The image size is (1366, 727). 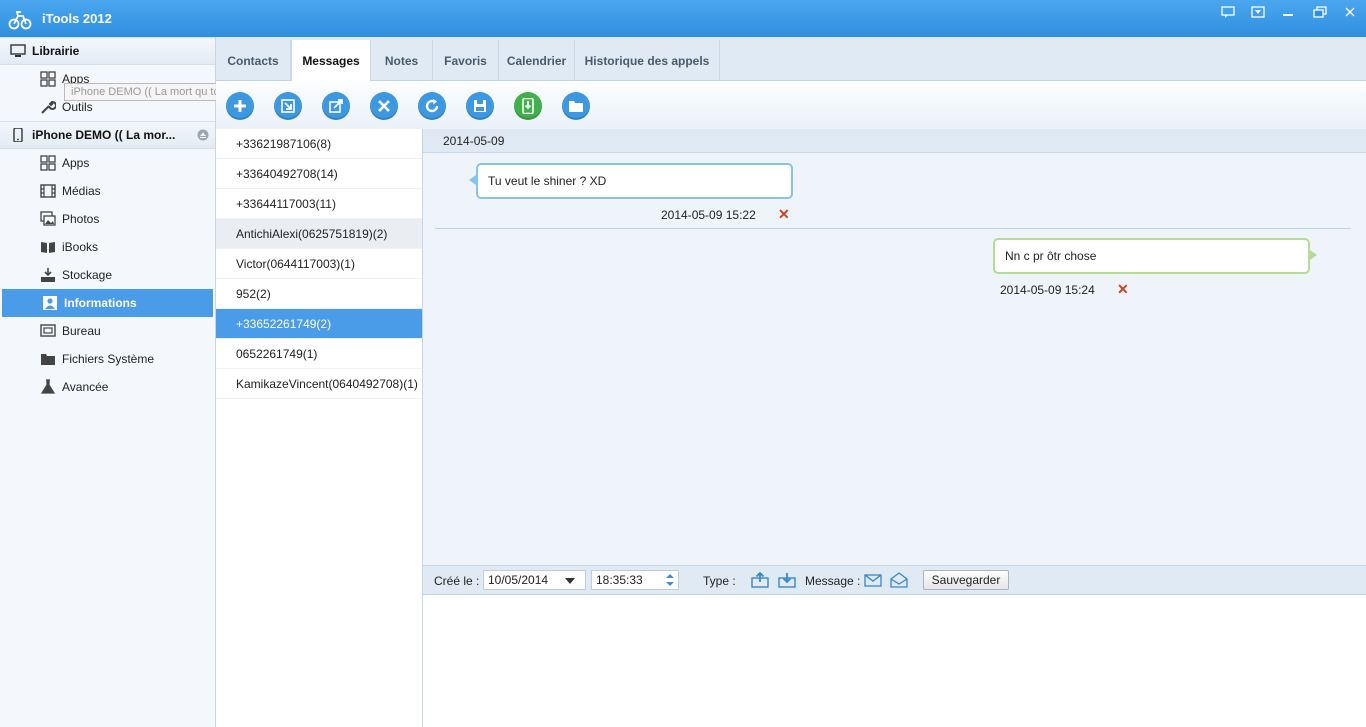 I want to click on delete-icon, so click(x=384, y=106).